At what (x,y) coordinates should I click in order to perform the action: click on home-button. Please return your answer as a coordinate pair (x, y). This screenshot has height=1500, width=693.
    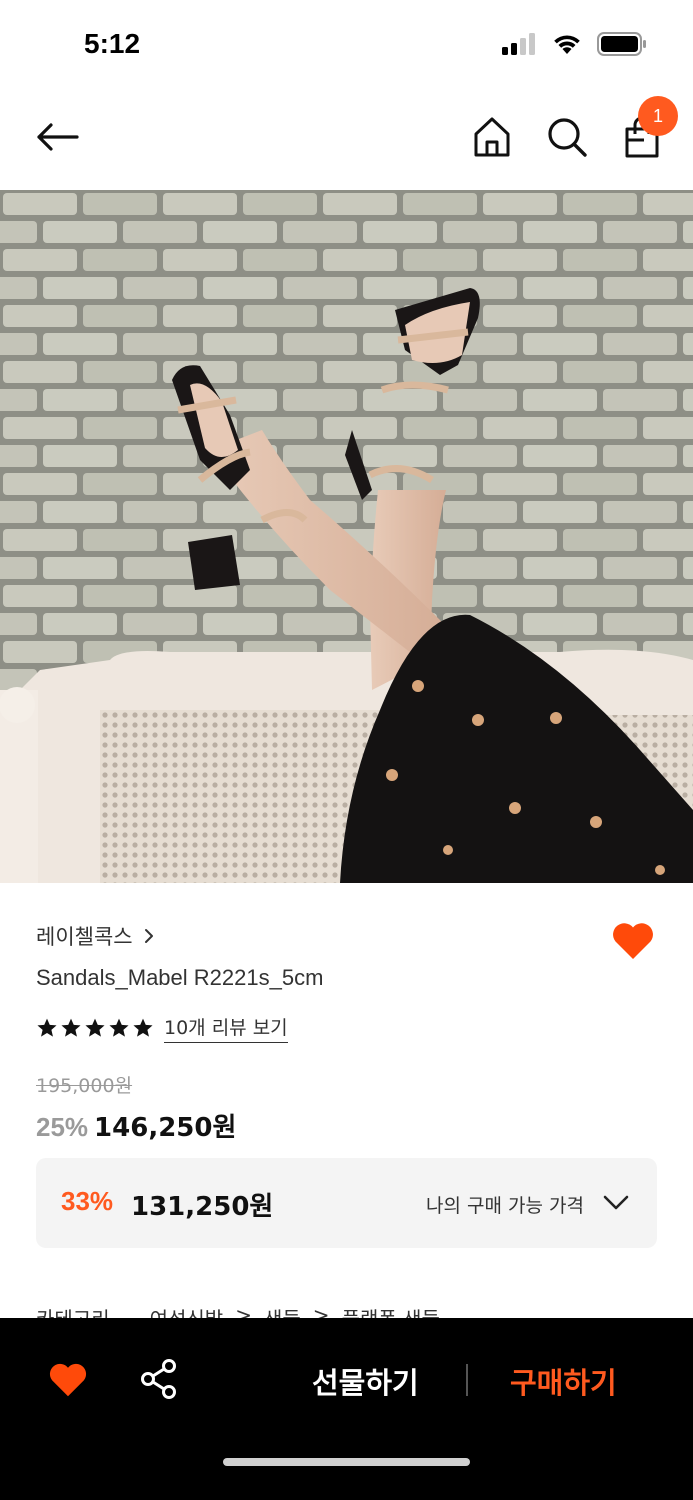
    Looking at the image, I should click on (492, 137).